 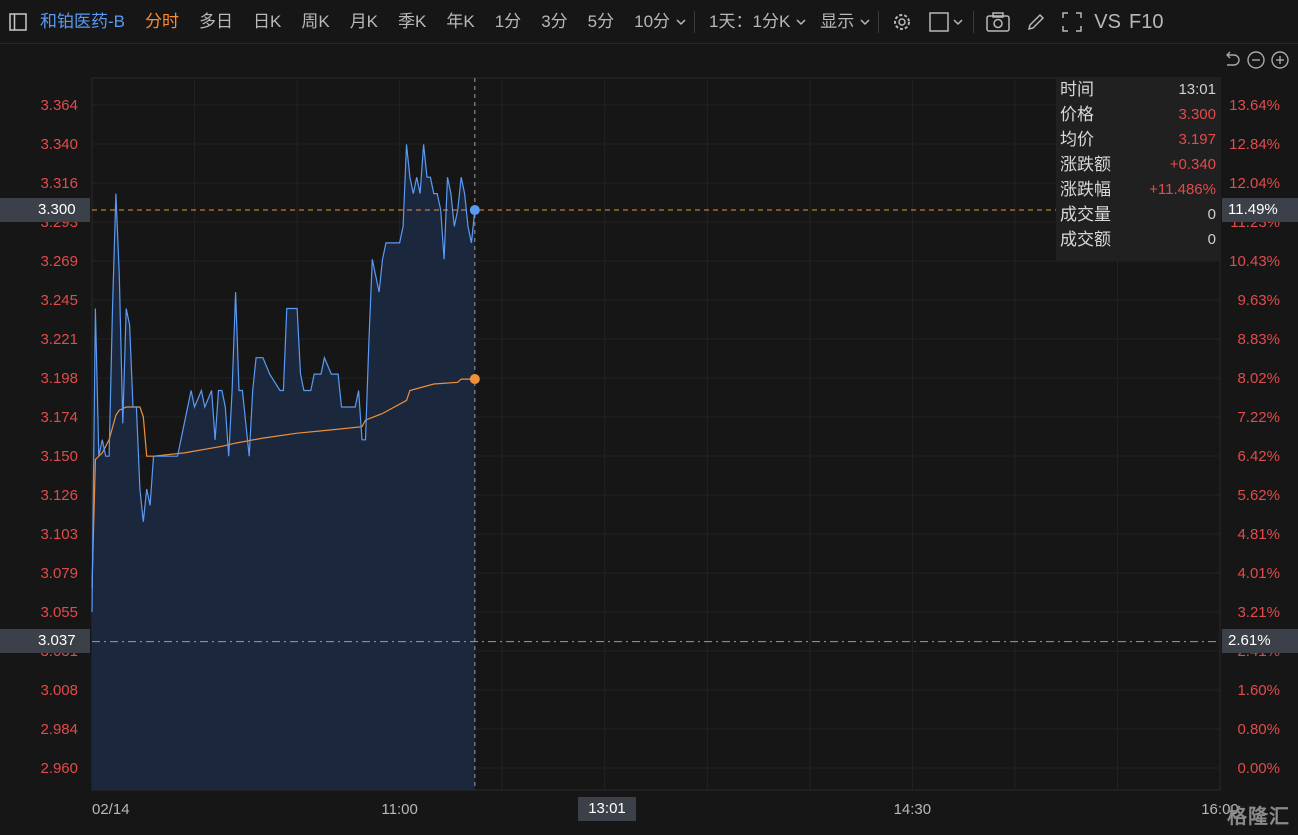 I want to click on info-value: +11.486%, so click(x=1182, y=189).